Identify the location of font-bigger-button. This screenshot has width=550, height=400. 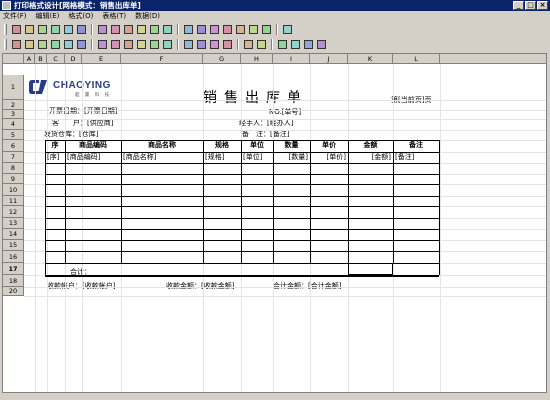
(248, 44).